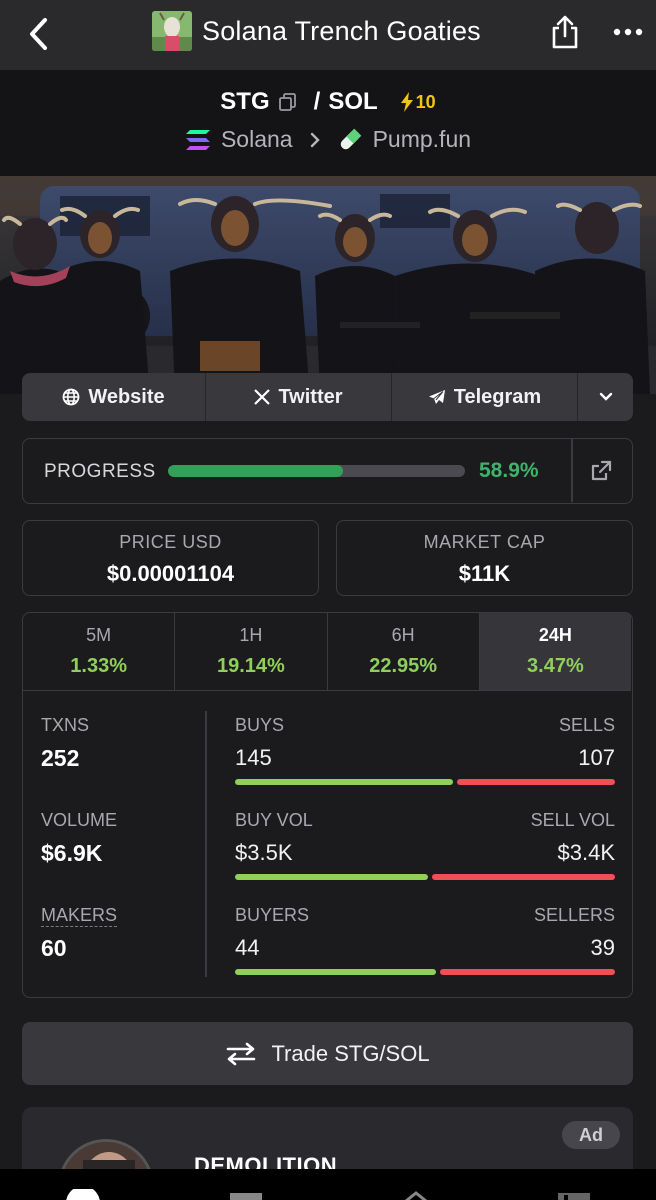 This screenshot has height=1200, width=656. Describe the element at coordinates (264, 852) in the screenshot. I see `buy-vol-value: $3.5K` at that location.